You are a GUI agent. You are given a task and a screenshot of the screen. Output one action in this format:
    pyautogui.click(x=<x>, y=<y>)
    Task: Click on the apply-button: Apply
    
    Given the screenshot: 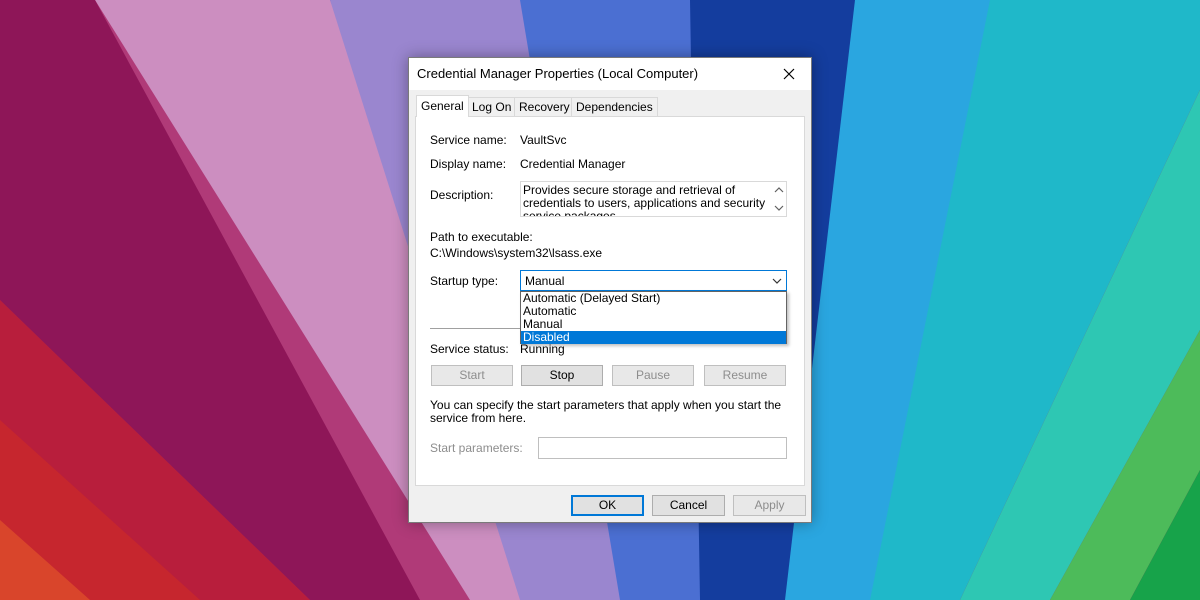 What is the action you would take?
    pyautogui.click(x=769, y=505)
    